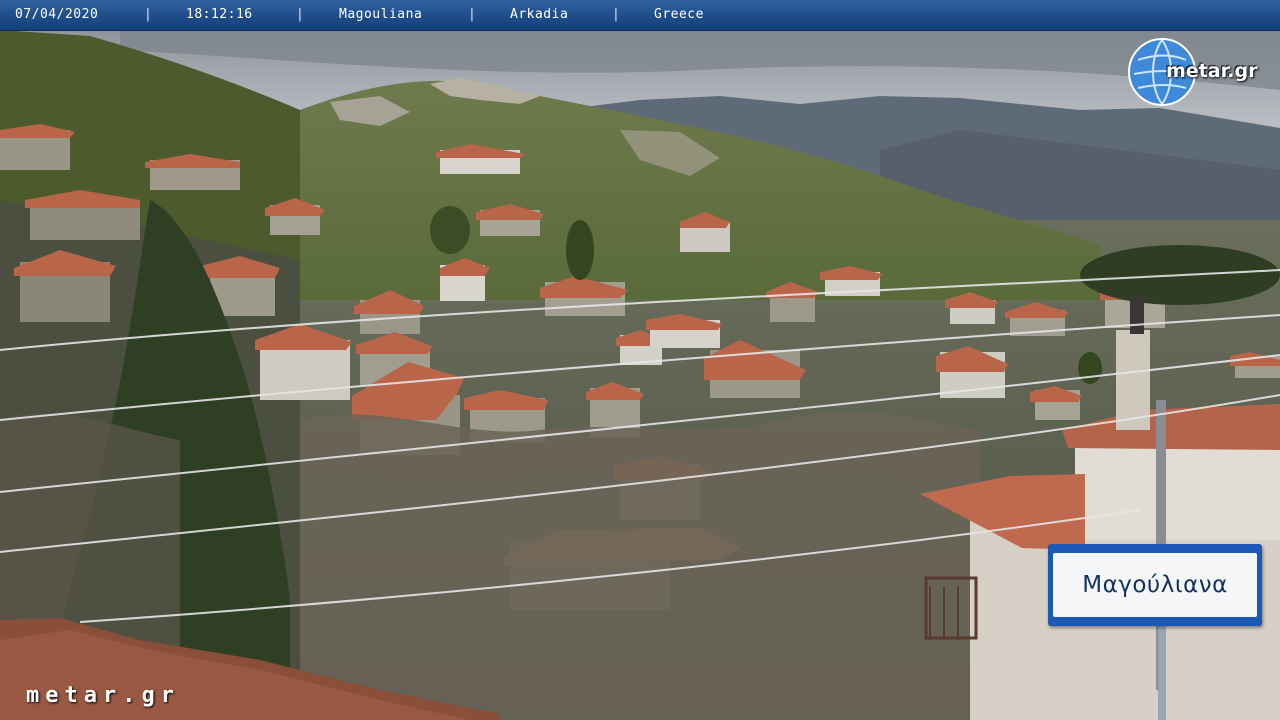  What do you see at coordinates (539, 14) in the screenshot?
I see `region-text: Arkadia` at bounding box center [539, 14].